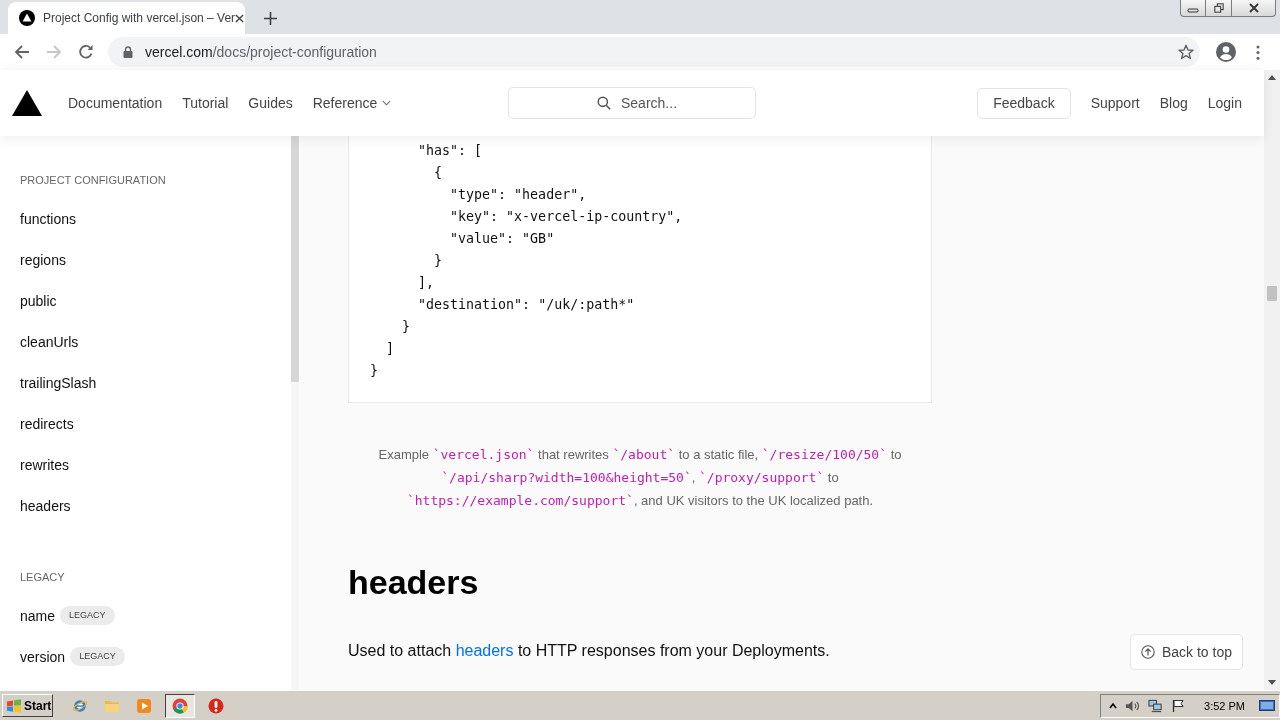  I want to click on restore-button, so click(1219, 8).